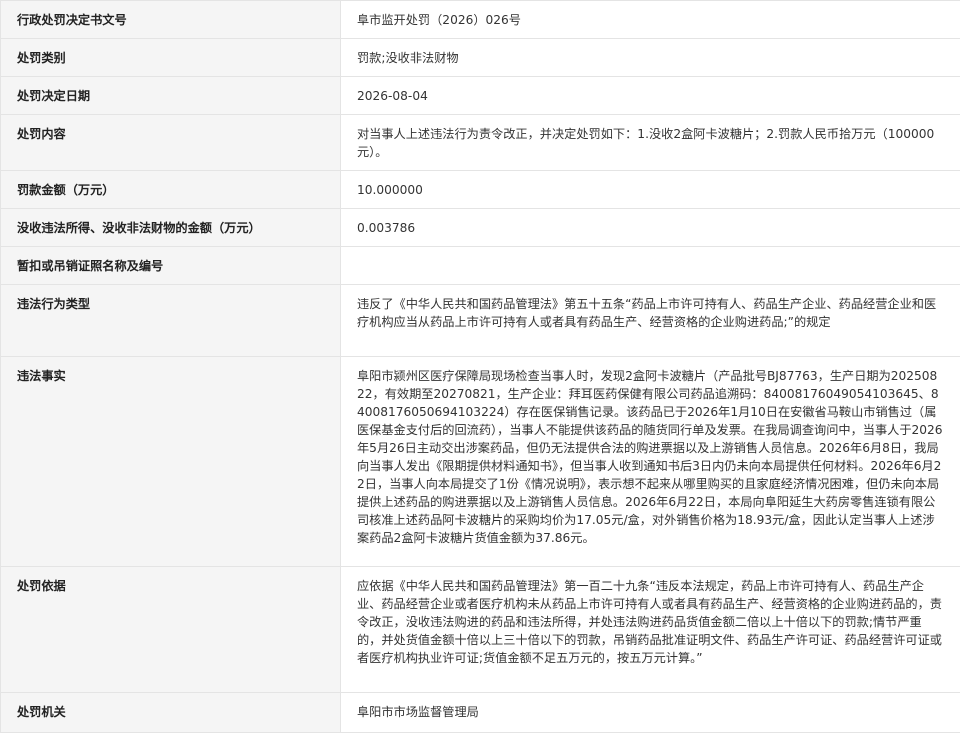 The image size is (960, 733). Describe the element at coordinates (171, 713) in the screenshot. I see `penalty-authority-label: 处罚机关` at that location.